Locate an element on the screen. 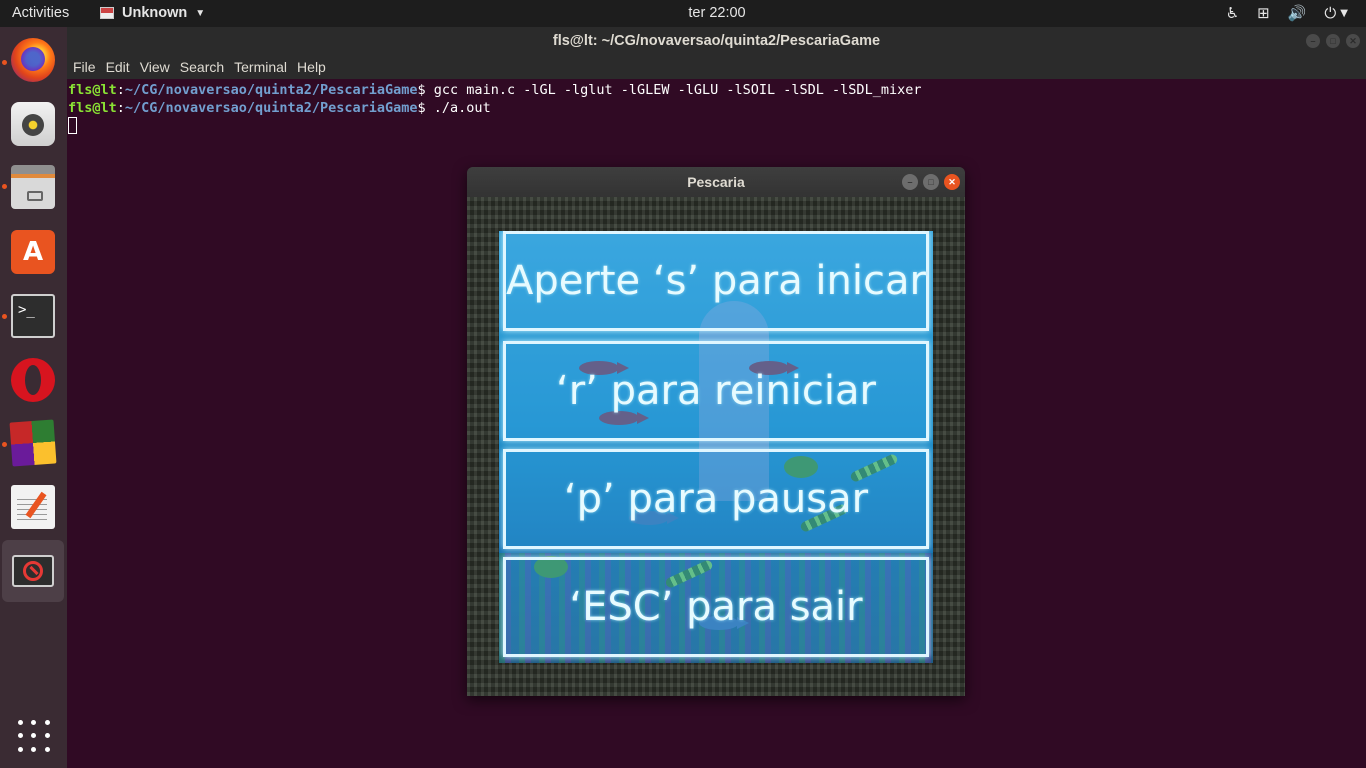 The image size is (1366, 768). top-bar: Activities Unknown ▼ ter 22:00 ♿ ⊞ 🔊 ⏻ ▼ is located at coordinates (683, 13).